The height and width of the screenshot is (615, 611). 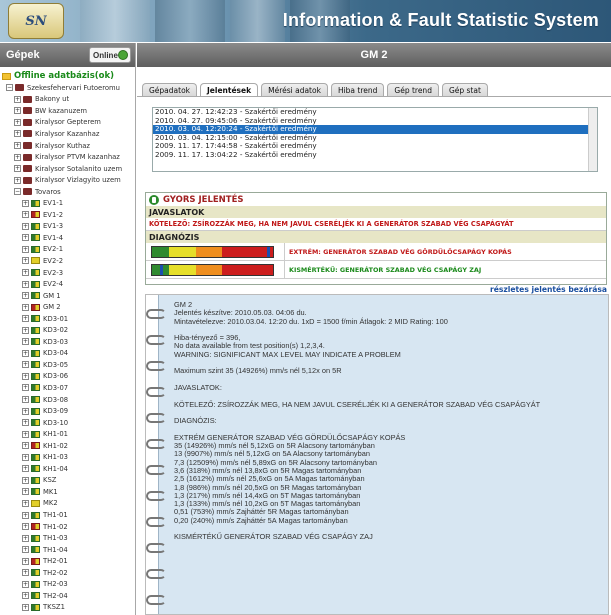 I want to click on tree-machine: + EV2-4, so click(x=67, y=284).